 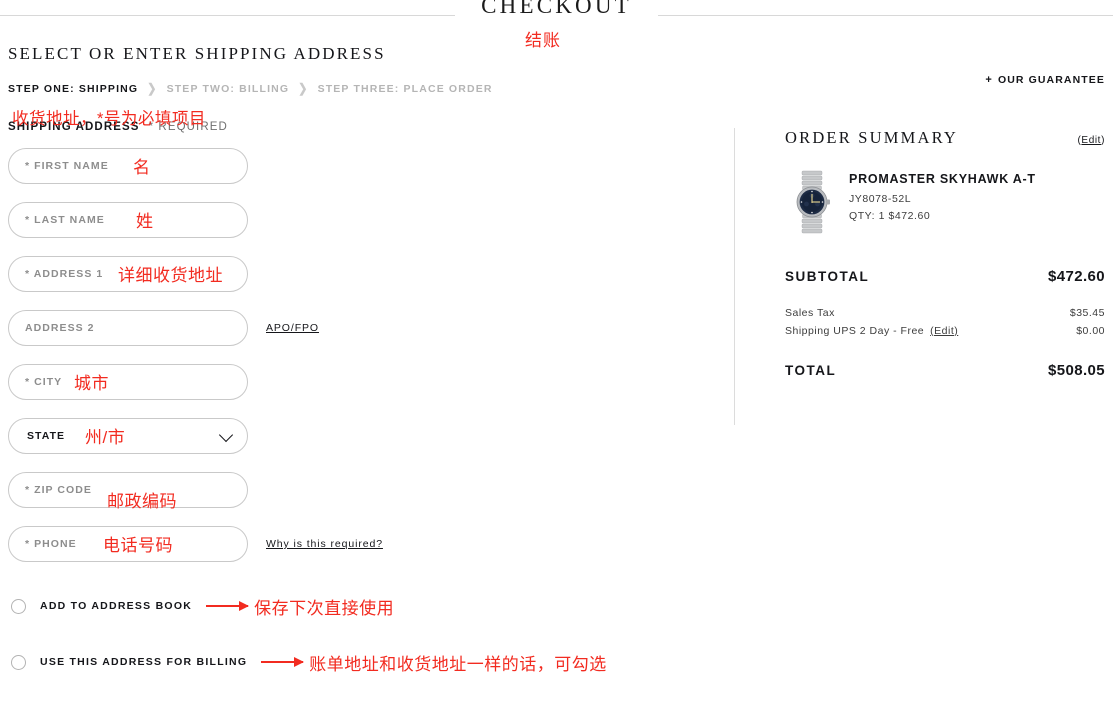 What do you see at coordinates (128, 166) in the screenshot?
I see `first-name-input: * FIRST NAME` at bounding box center [128, 166].